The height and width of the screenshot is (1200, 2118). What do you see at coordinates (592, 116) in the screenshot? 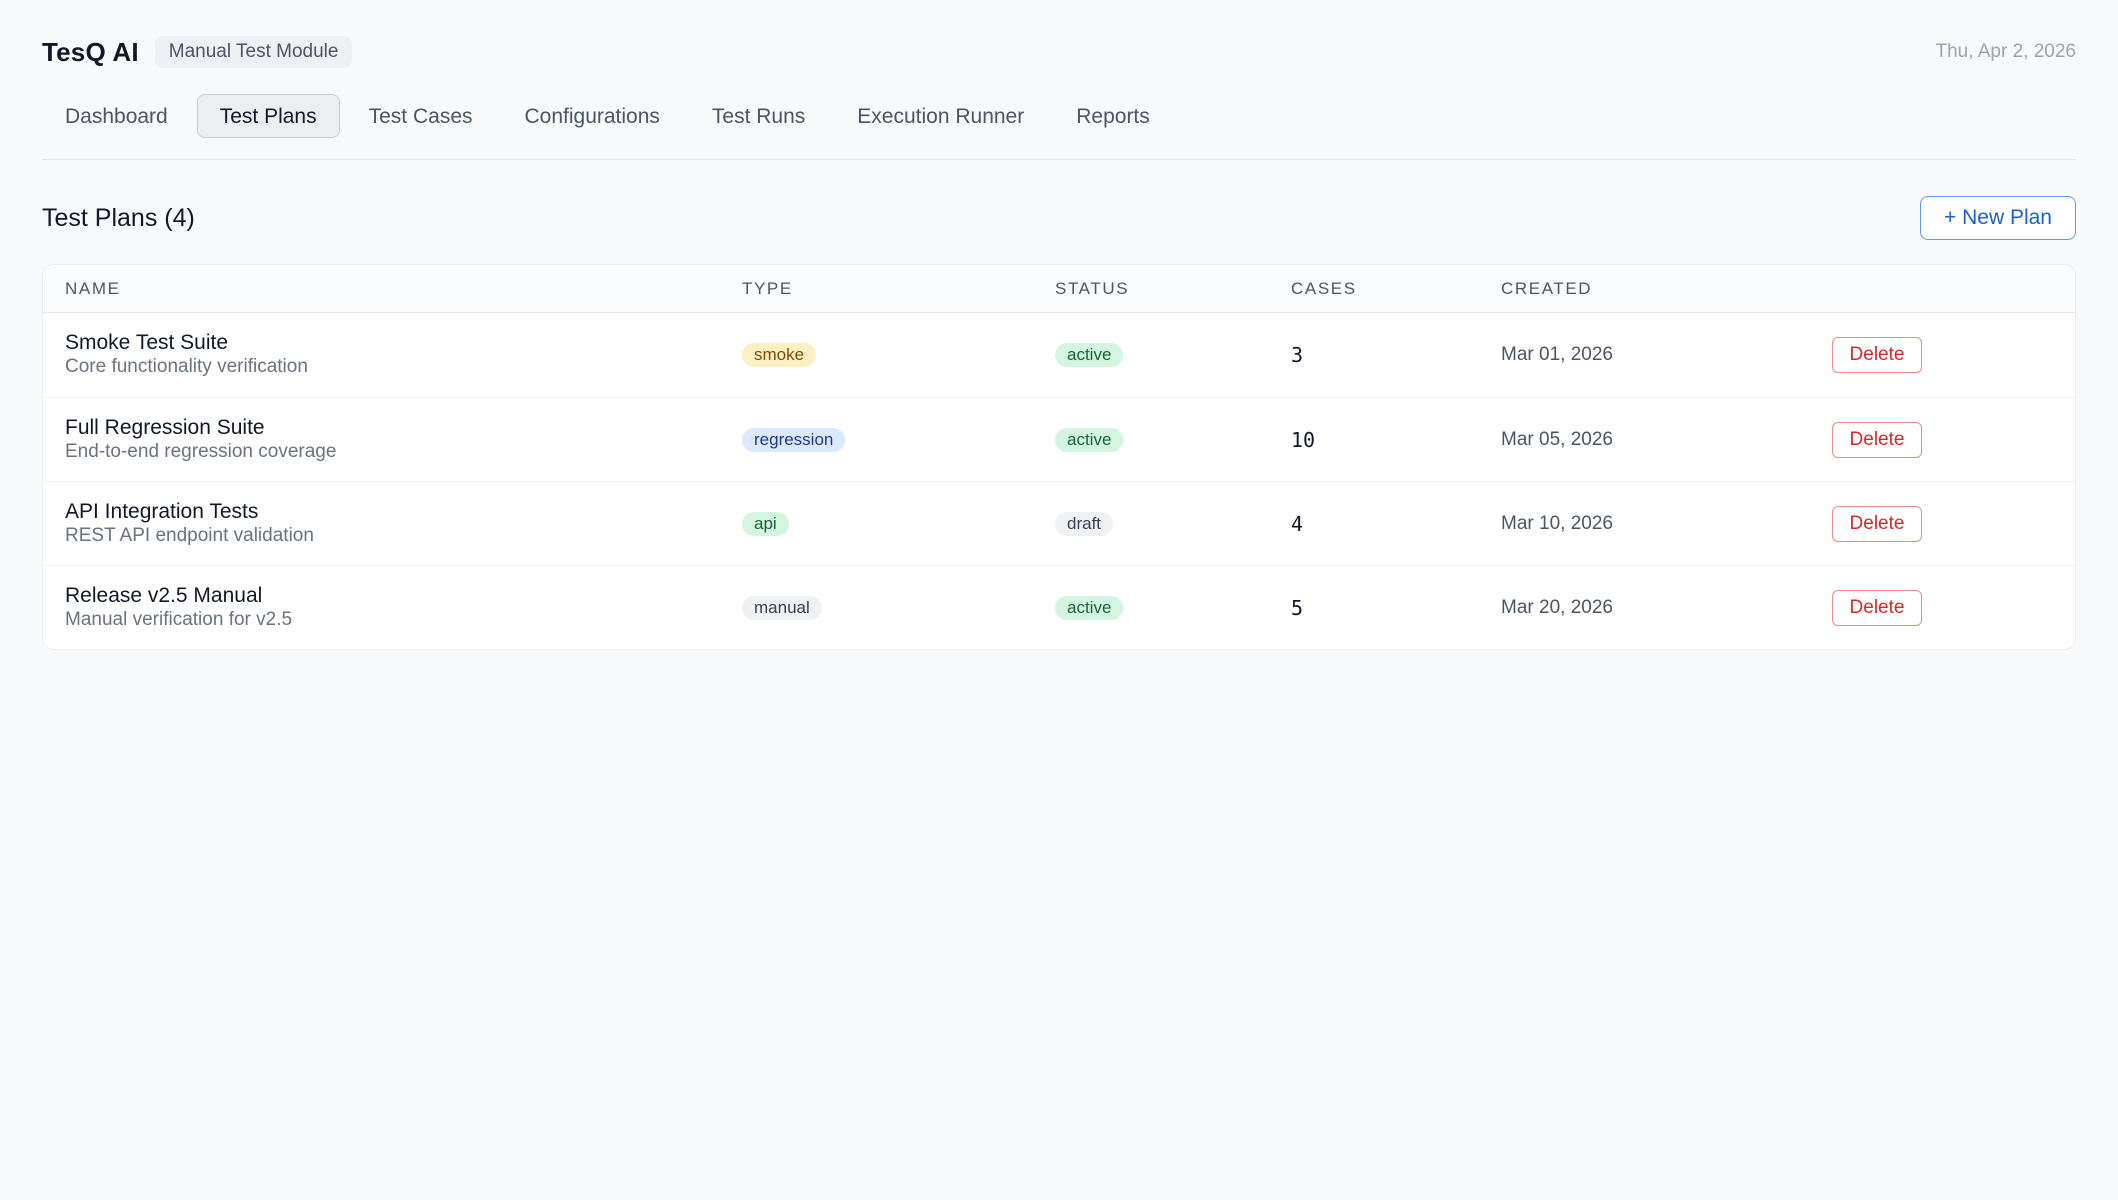
I see `tab-configurations: Configurations` at bounding box center [592, 116].